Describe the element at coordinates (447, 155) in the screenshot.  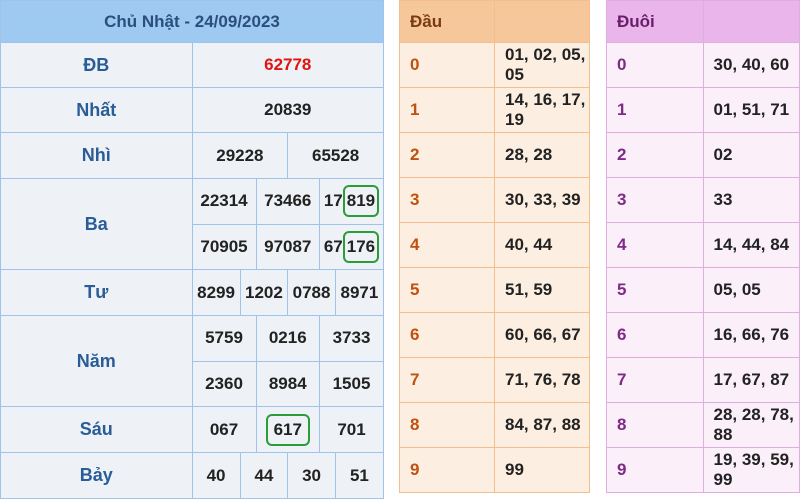
I see `head-digit-key: 2` at that location.